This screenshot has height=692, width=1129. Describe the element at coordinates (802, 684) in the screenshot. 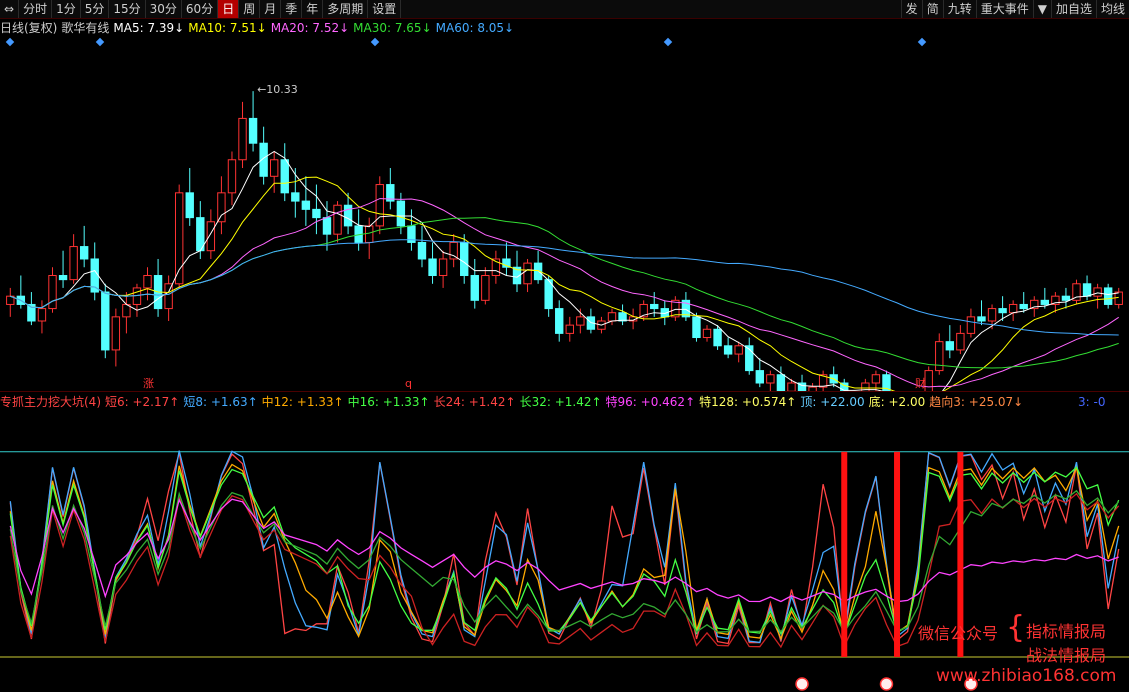

I see `buy-marker-icon` at that location.